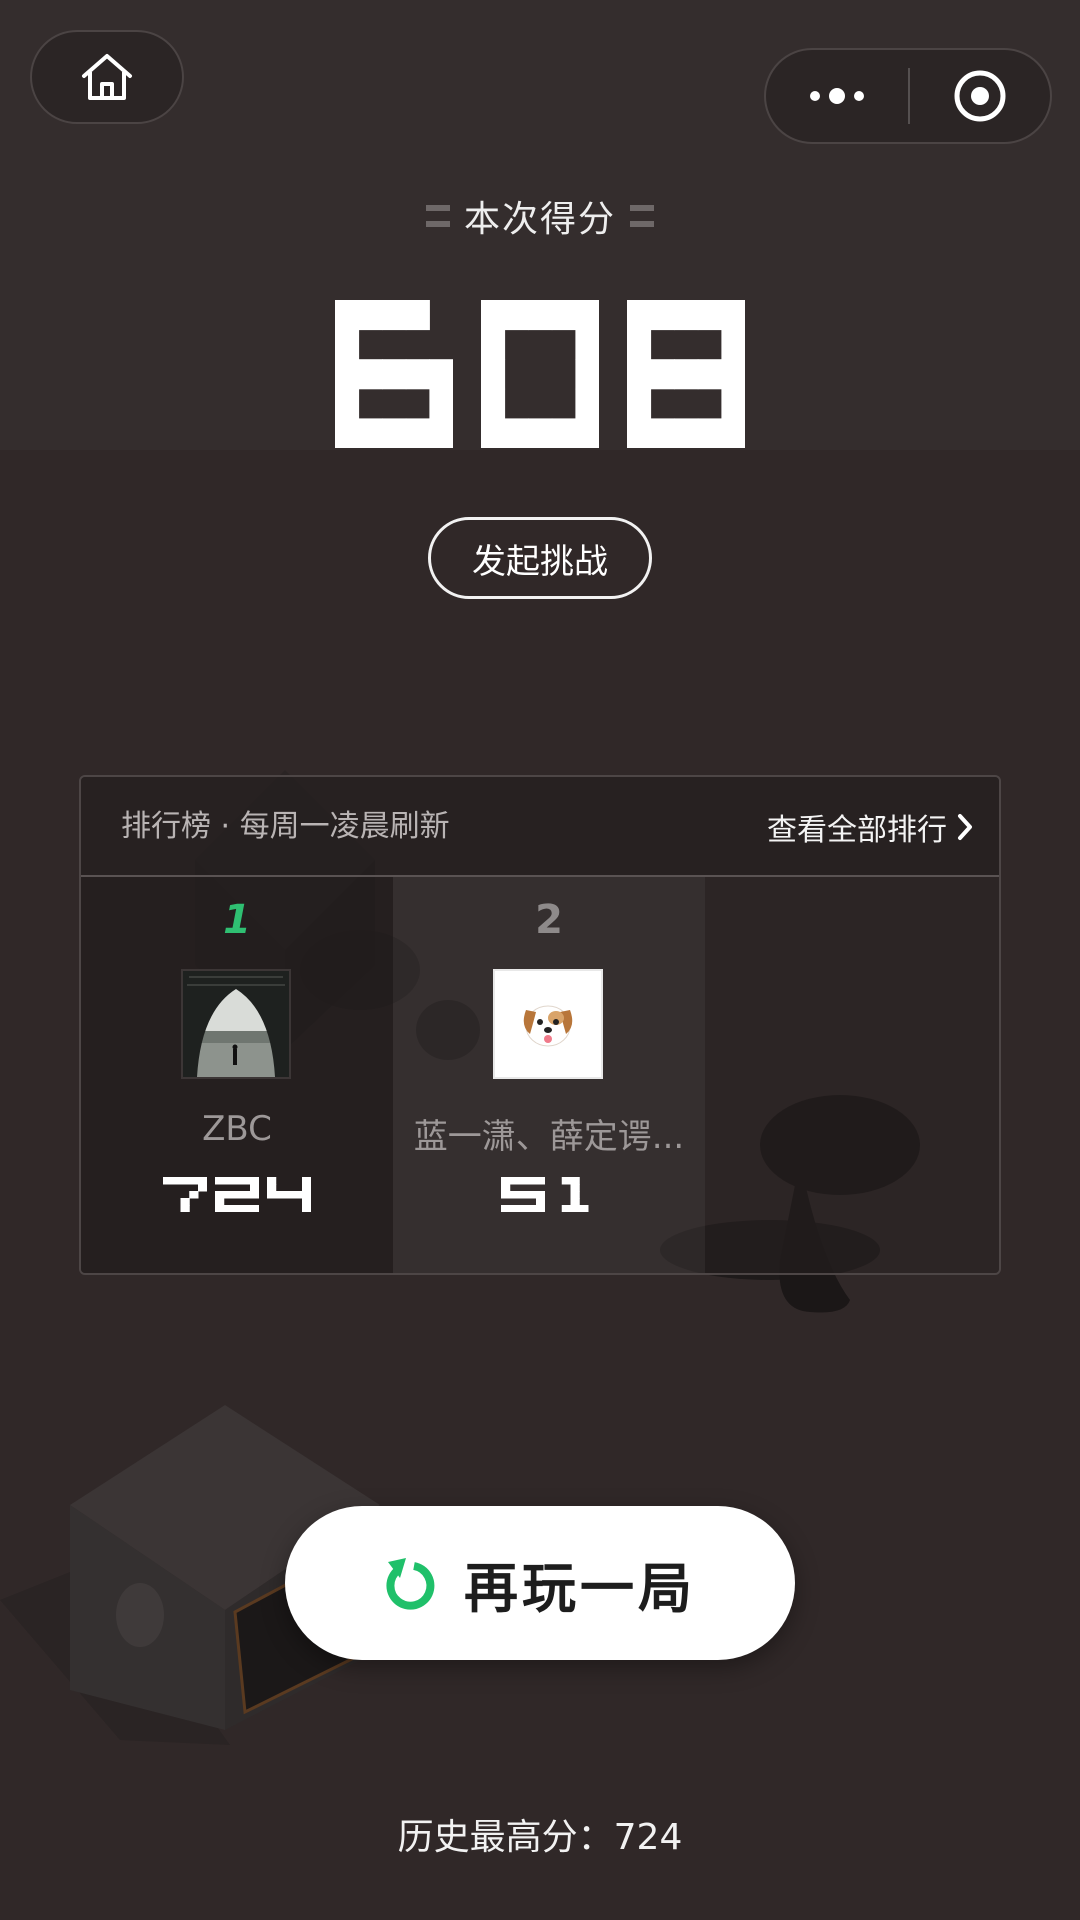 Image resolution: width=1080 pixels, height=1920 pixels. I want to click on score-title: 本次得分, so click(540, 216).